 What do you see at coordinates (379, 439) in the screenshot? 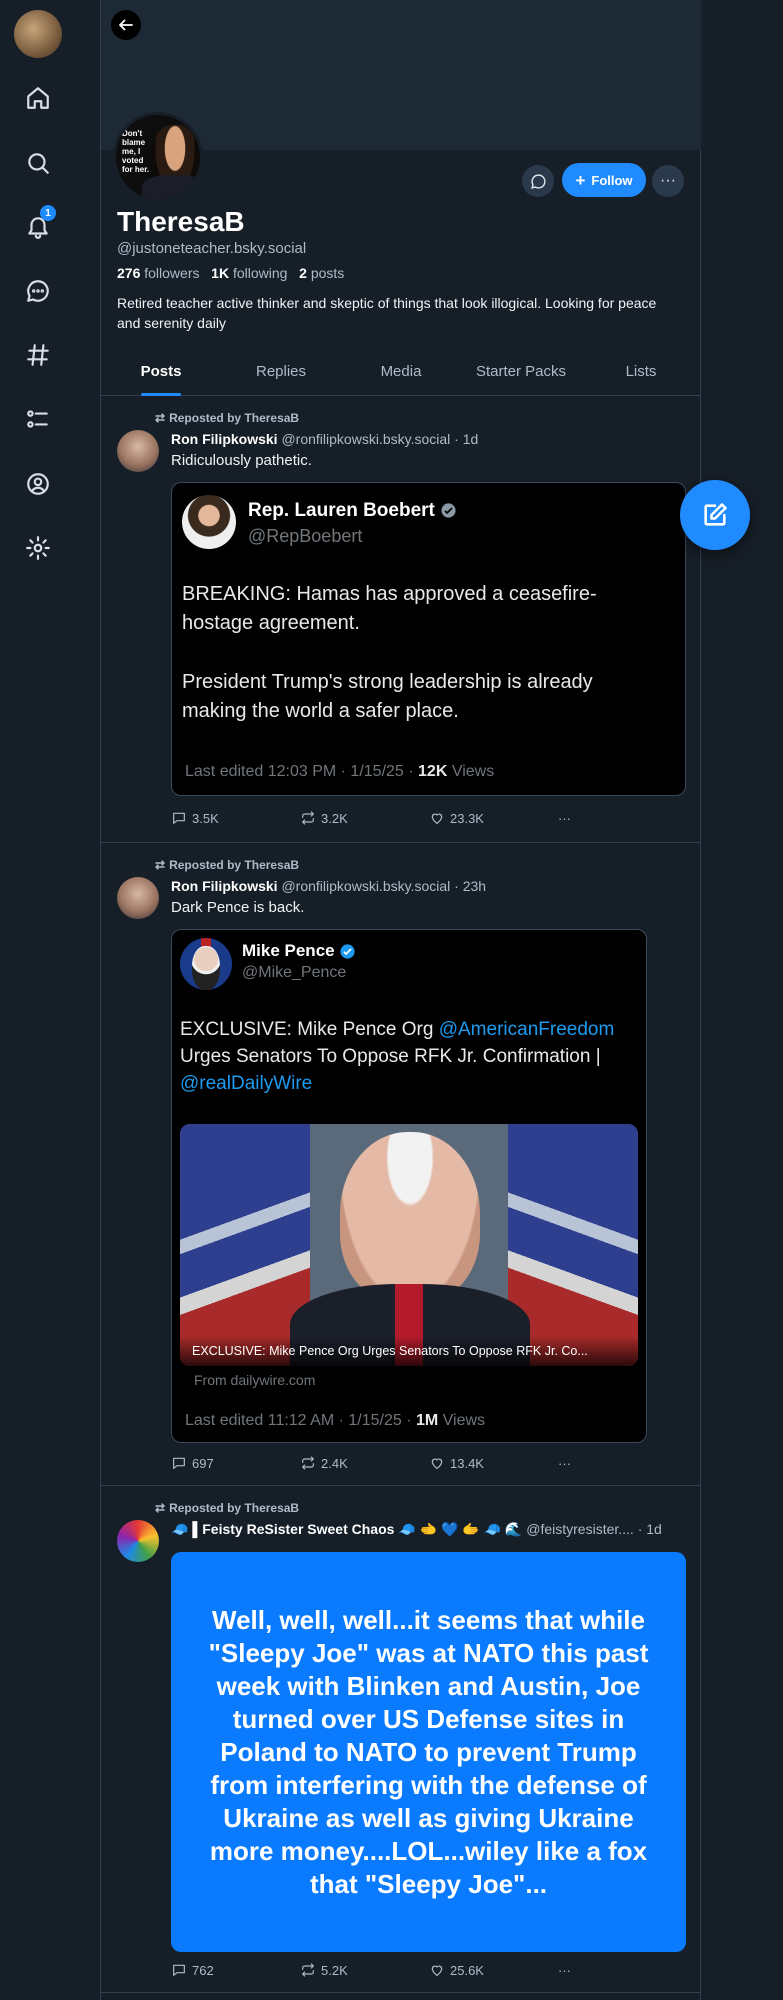
I see `author-handle-time: @ronfilipkowski.bsky.social · 1d` at bounding box center [379, 439].